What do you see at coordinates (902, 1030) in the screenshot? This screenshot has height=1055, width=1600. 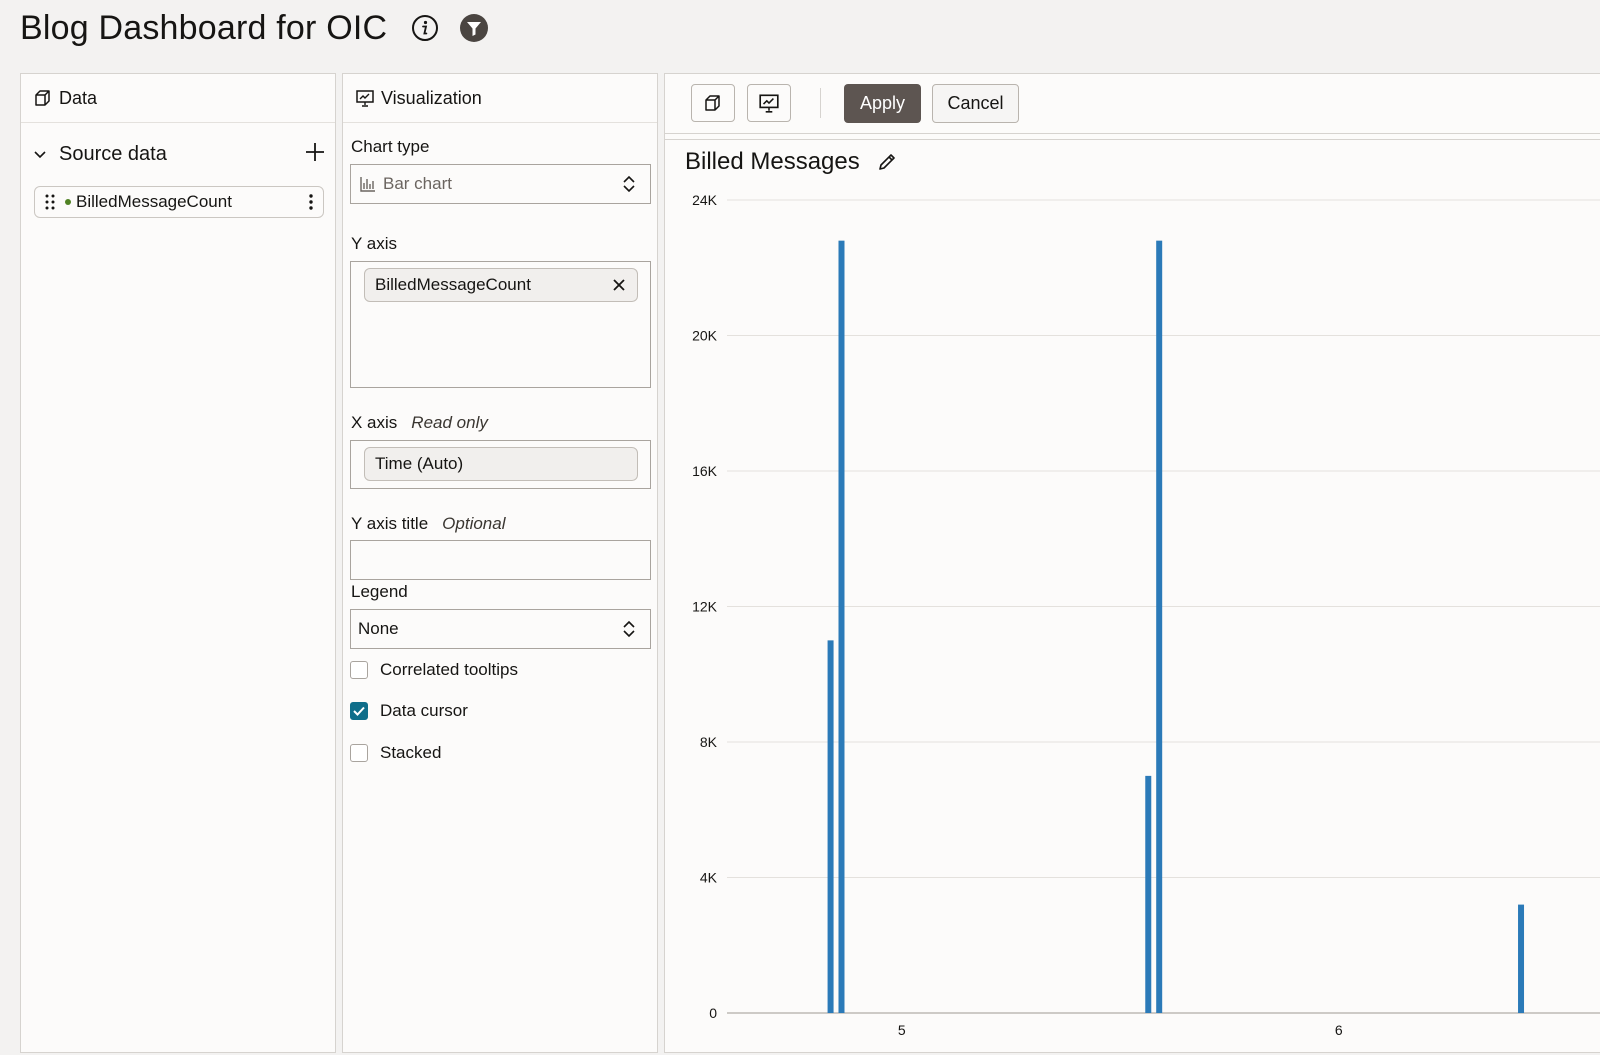 I see `x-tick-label: 5` at bounding box center [902, 1030].